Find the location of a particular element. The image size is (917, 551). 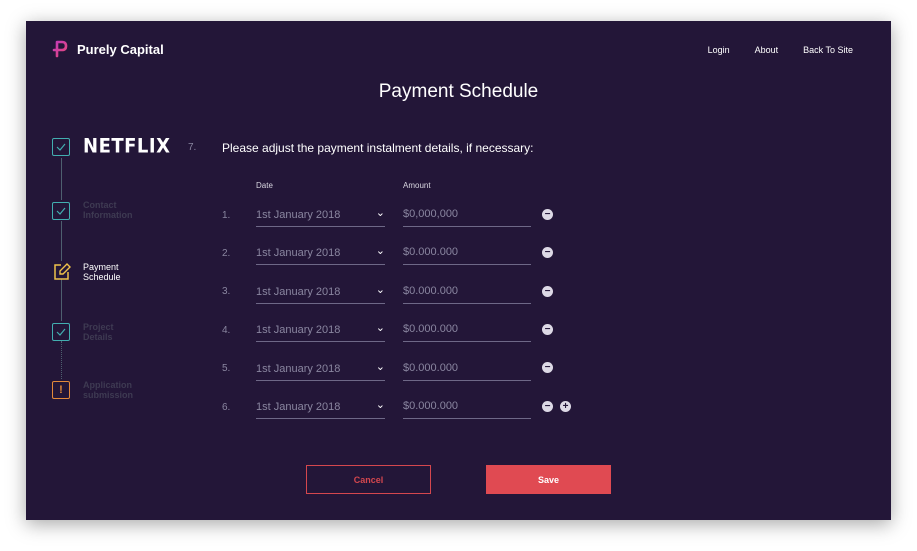

question-number: 7. is located at coordinates (192, 147).